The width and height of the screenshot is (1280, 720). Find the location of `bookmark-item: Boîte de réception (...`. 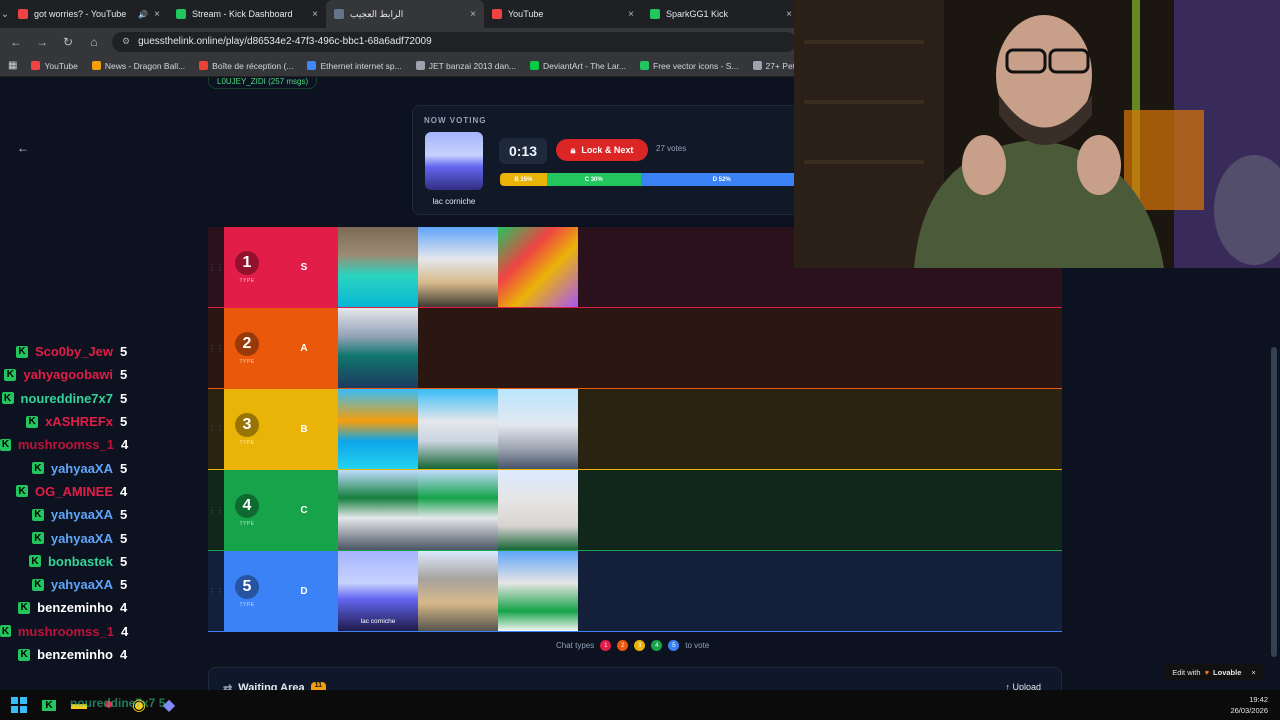

bookmark-item: Boîte de réception (... is located at coordinates (246, 66).